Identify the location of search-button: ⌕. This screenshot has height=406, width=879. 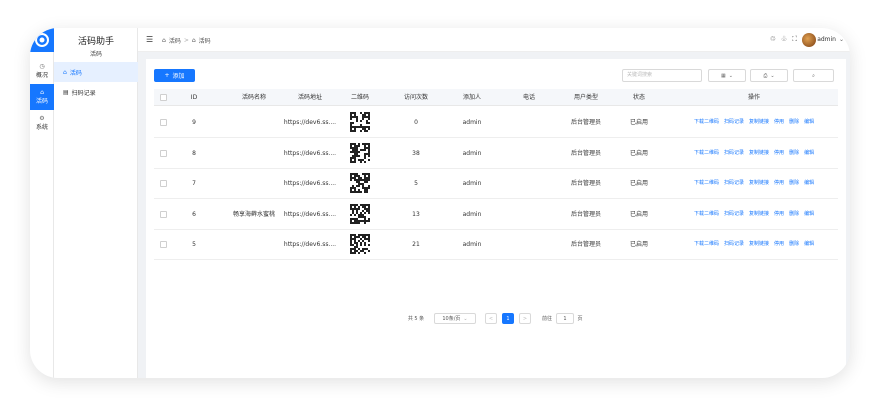
(813, 75).